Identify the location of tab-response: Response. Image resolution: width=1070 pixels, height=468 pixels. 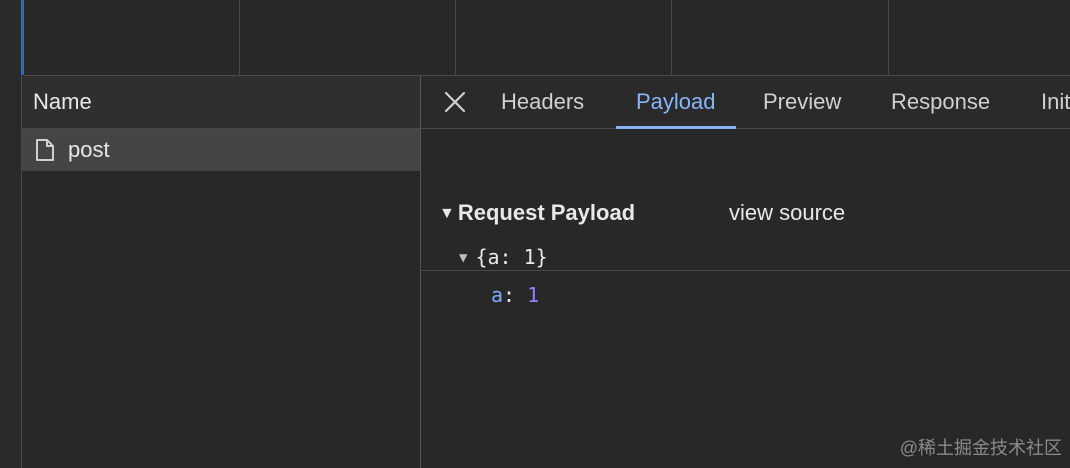
(940, 102).